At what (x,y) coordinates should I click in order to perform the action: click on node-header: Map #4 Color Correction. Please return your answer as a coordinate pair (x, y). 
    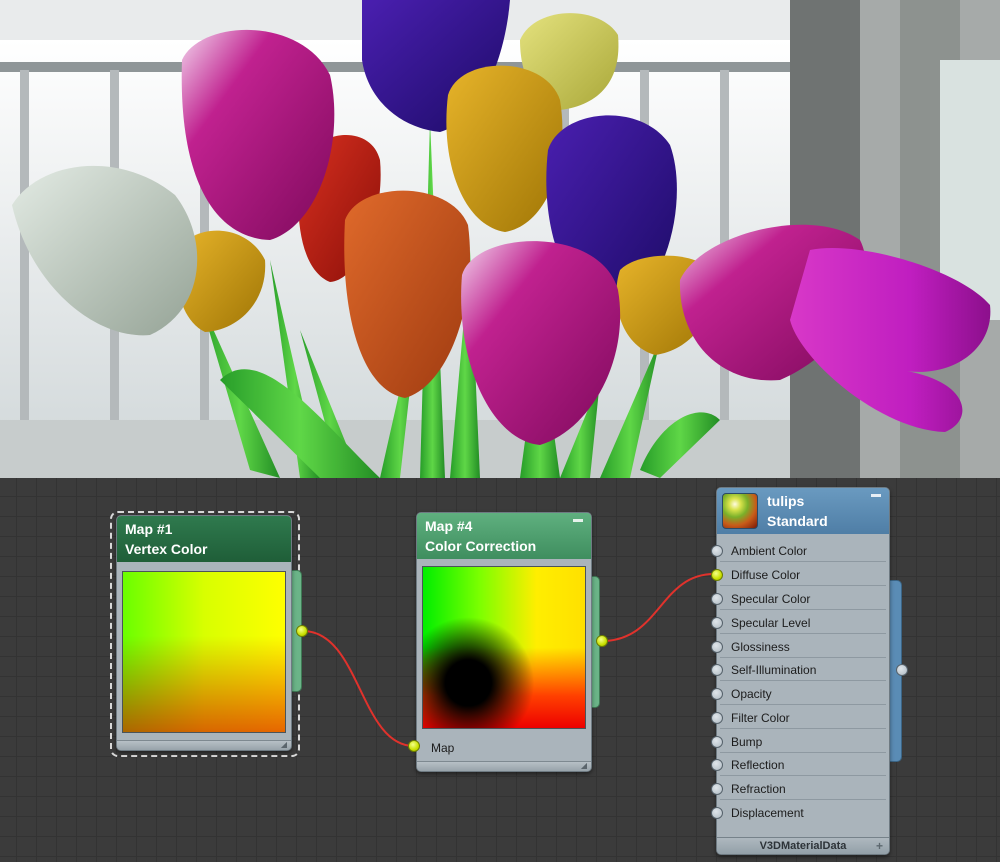
    Looking at the image, I should click on (504, 536).